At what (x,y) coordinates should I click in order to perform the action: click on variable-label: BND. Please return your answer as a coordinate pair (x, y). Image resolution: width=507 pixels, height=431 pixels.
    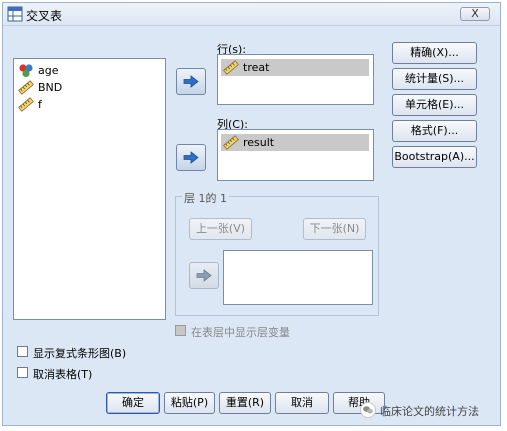
    Looking at the image, I should click on (50, 87).